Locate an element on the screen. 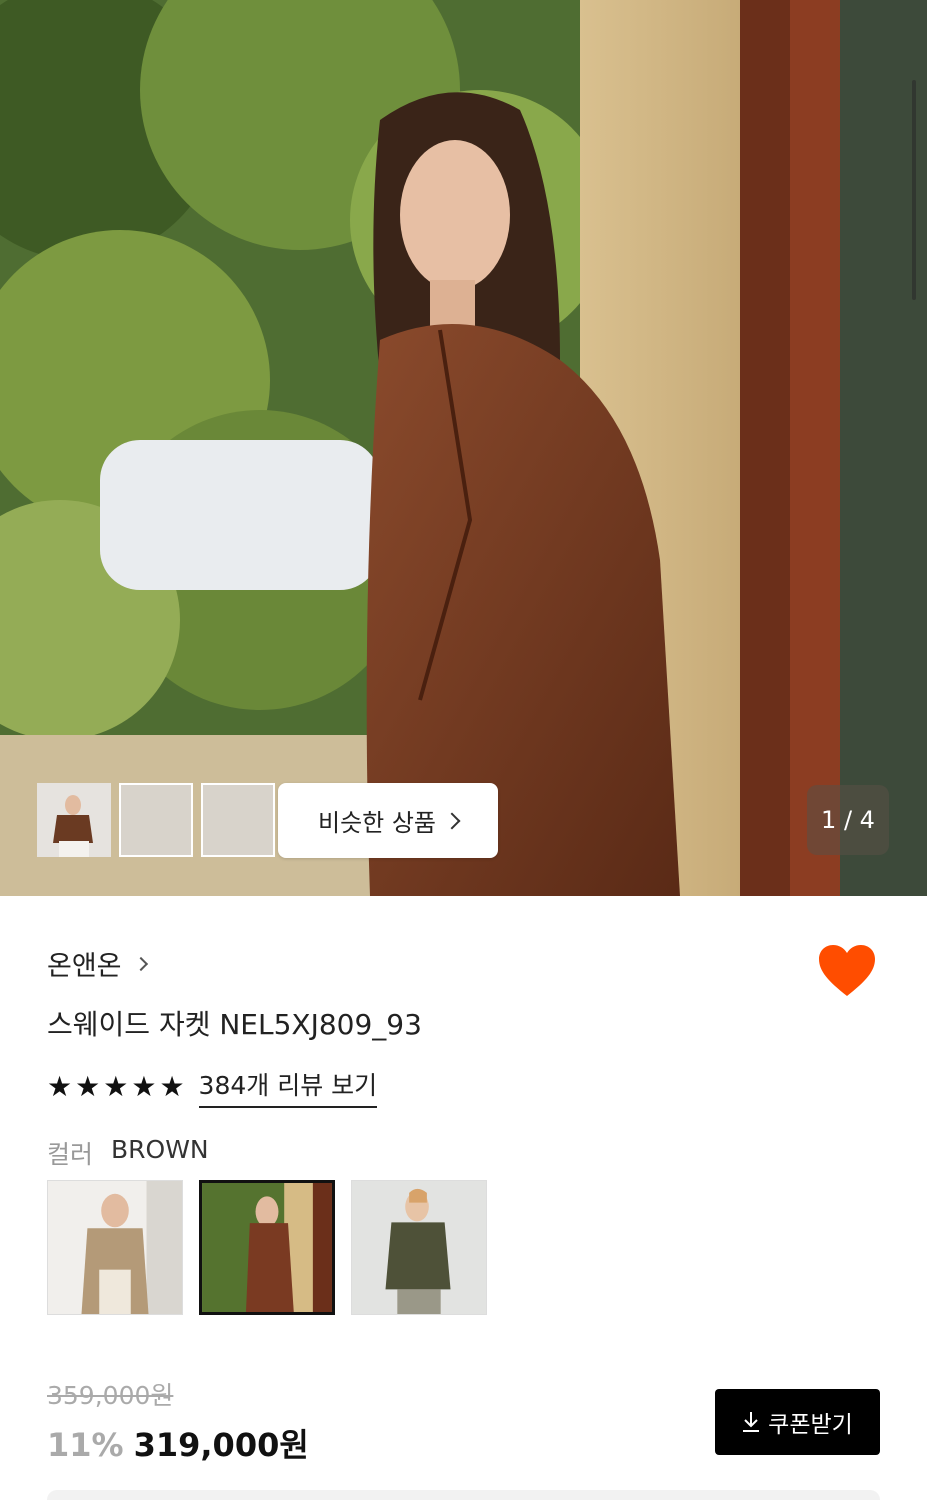 The height and width of the screenshot is (1500, 927). color-row: 컬러 BROWN is located at coordinates (128, 1153).